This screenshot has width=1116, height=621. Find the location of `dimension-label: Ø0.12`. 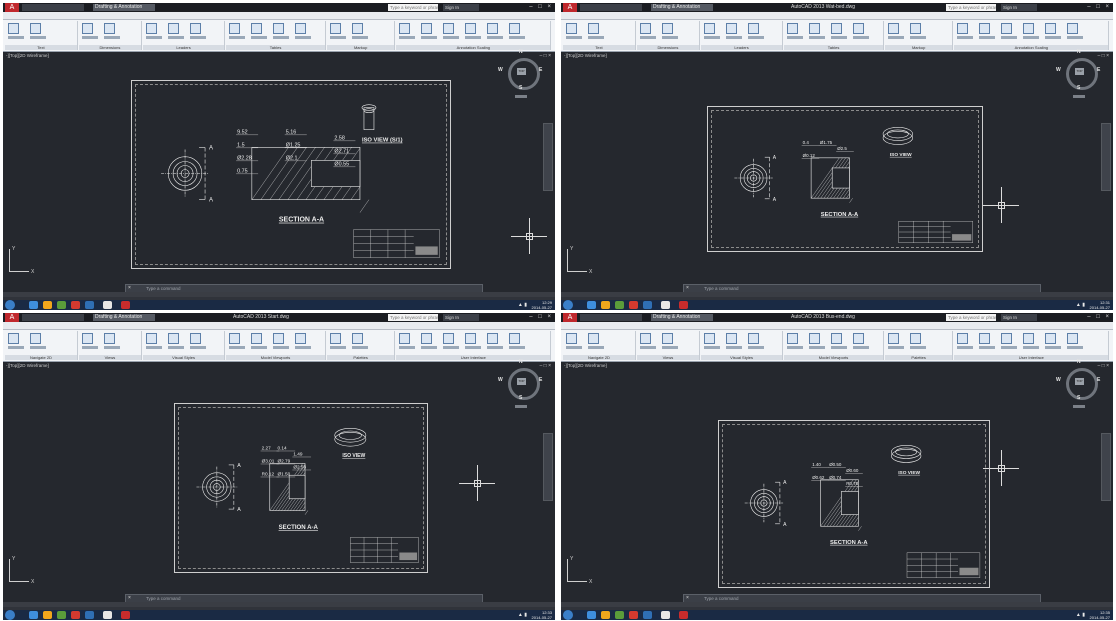

dimension-label: Ø0.12 is located at coordinates (809, 155).